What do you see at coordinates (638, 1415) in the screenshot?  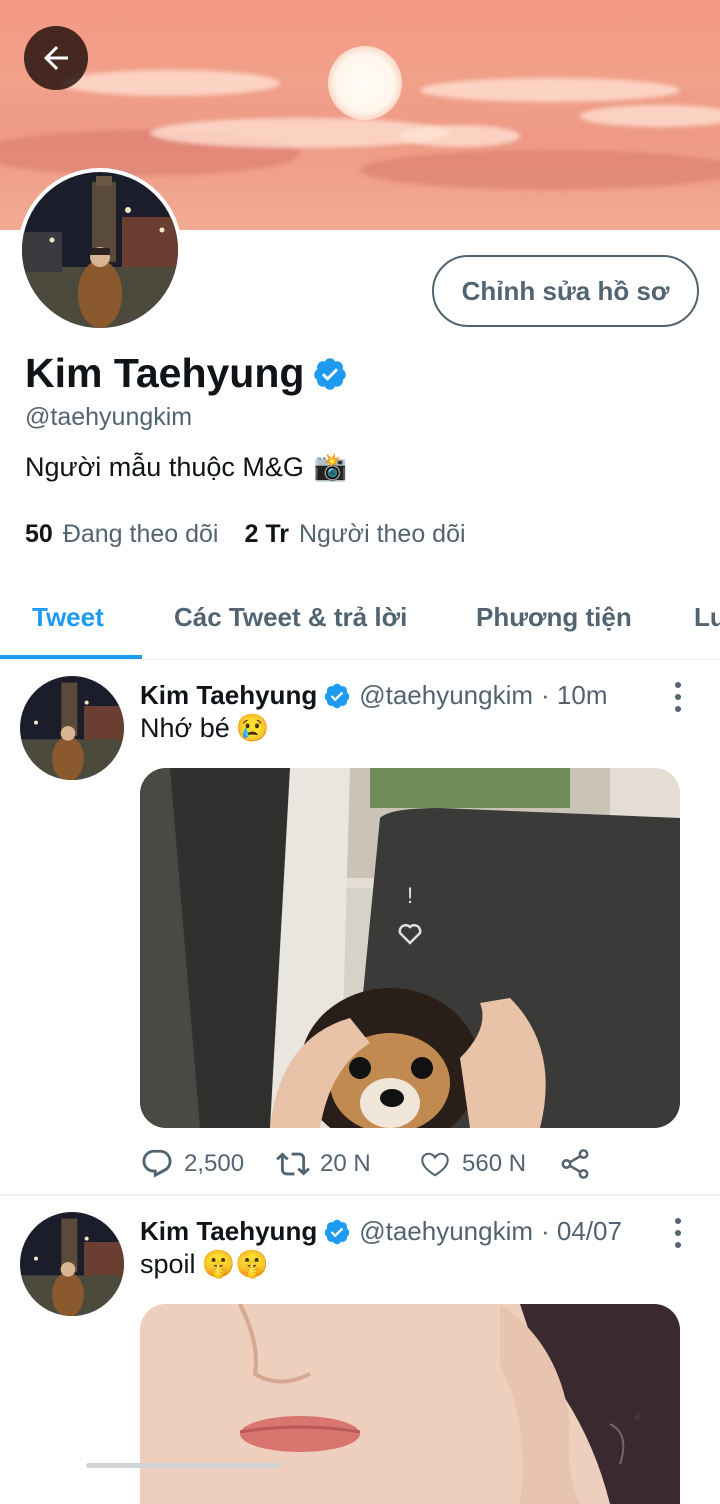 I see `svg-text: ɕ` at bounding box center [638, 1415].